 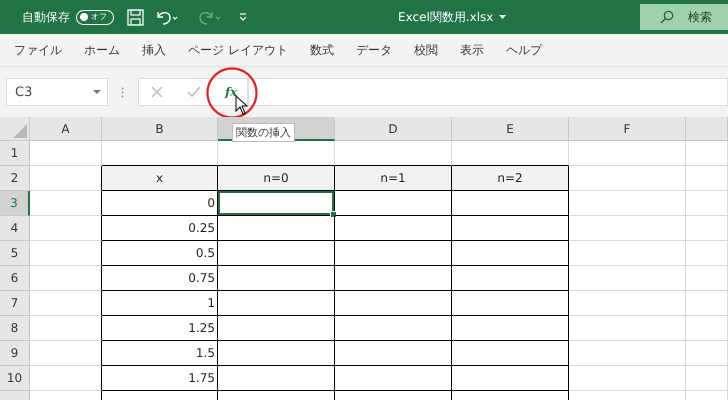 What do you see at coordinates (393, 178) in the screenshot?
I see `table-header-cell: n=1` at bounding box center [393, 178].